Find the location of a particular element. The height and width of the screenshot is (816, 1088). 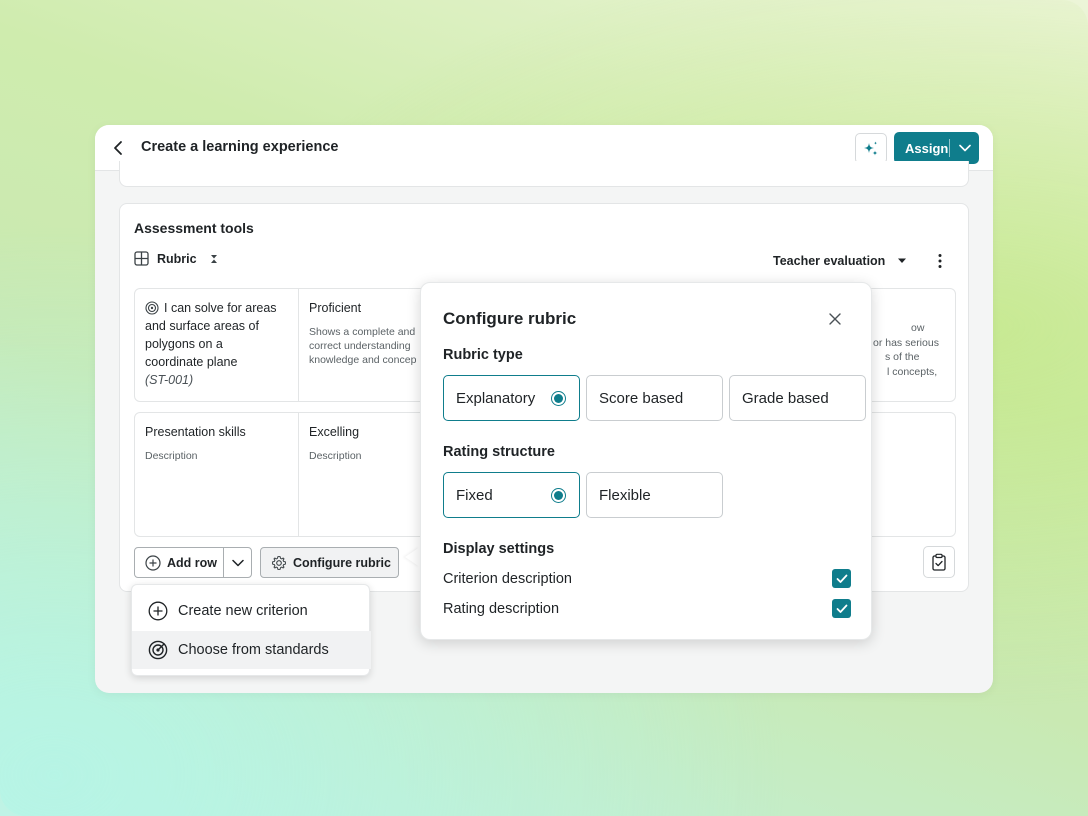

configure-rubric-label: Configure rubric is located at coordinates (342, 562).